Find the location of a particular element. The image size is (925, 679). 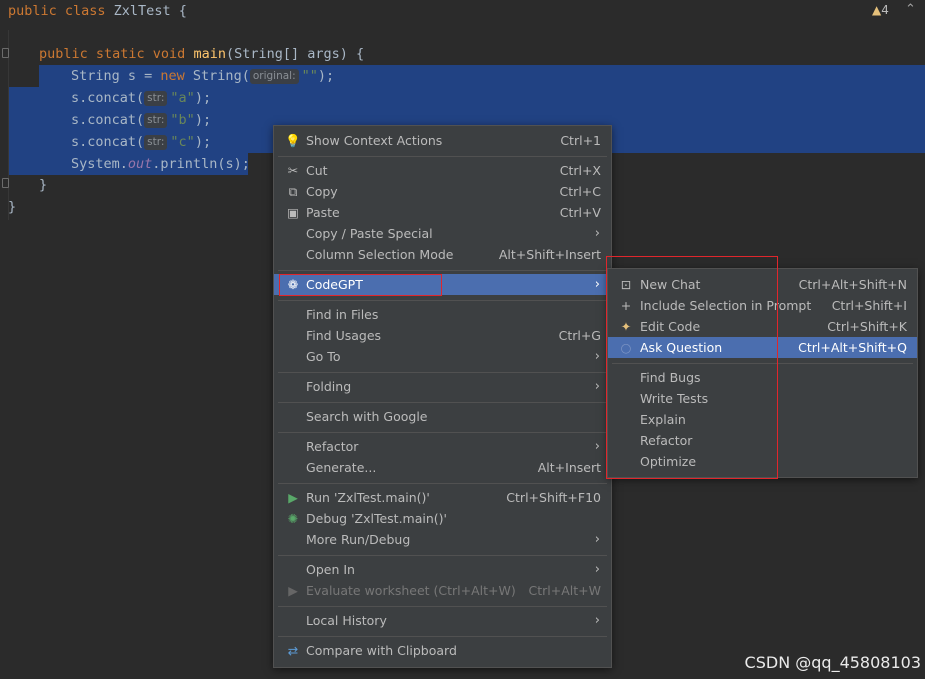

menu-item-debug: ✺ Debug 'ZxlTest.main()' is located at coordinates (442, 518).